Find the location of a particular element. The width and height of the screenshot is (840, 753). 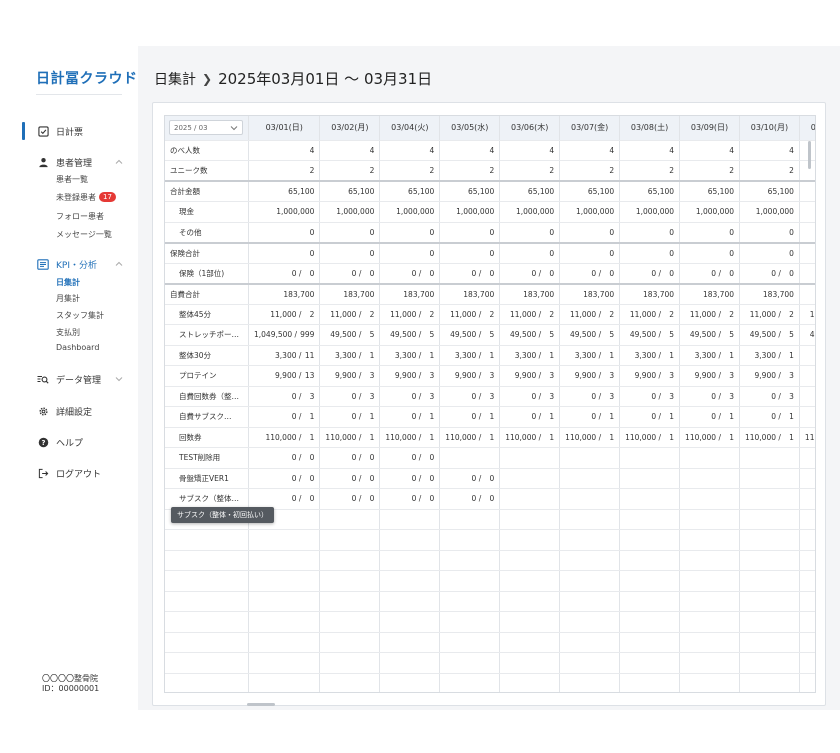

nav-item-help: ? ヘルプ is located at coordinates (59, 442).